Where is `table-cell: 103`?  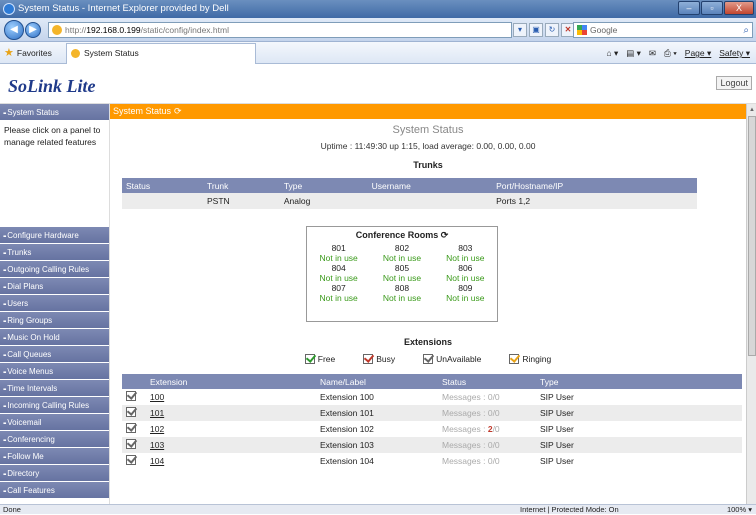 table-cell: 103 is located at coordinates (231, 445).